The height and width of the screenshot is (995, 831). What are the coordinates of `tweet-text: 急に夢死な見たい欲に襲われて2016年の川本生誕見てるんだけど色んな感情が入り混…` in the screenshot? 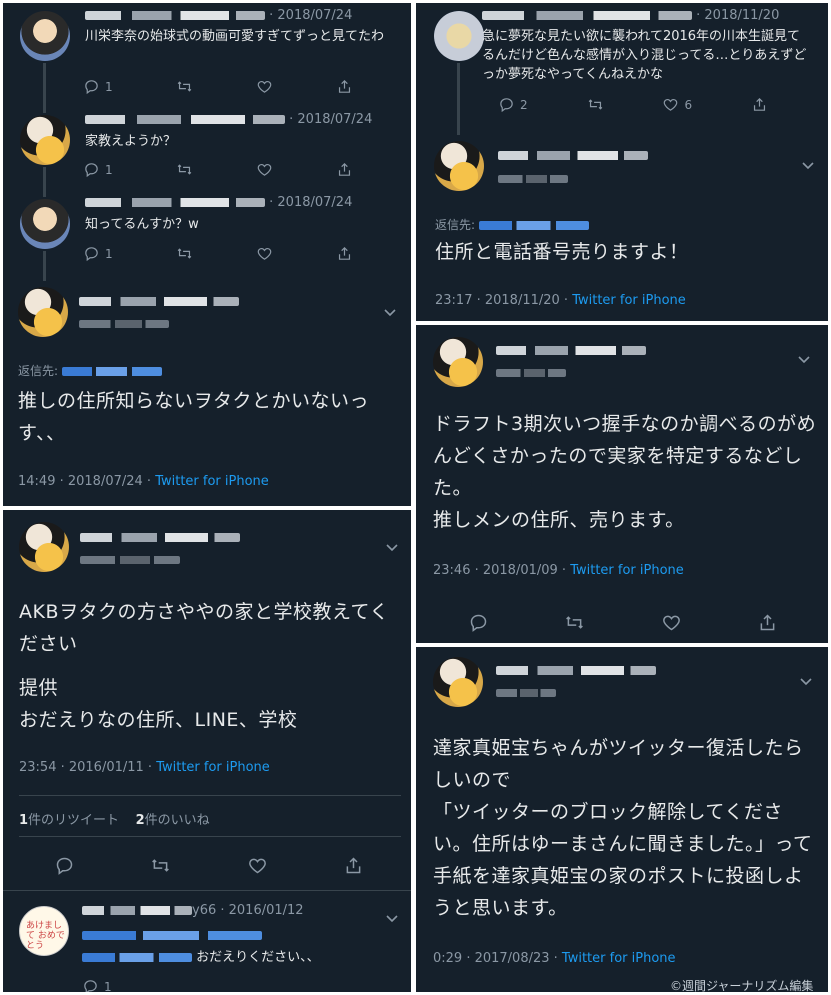 It's located at (644, 55).